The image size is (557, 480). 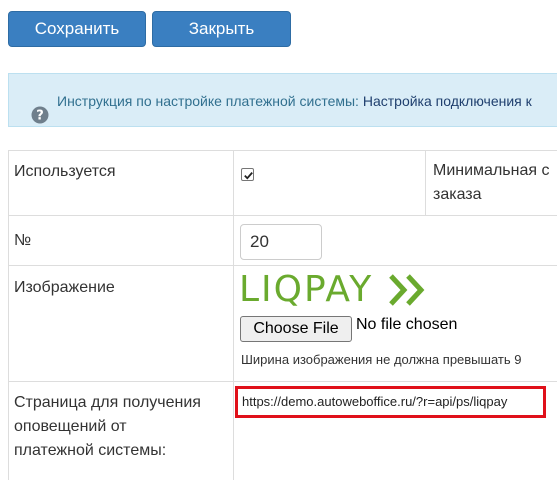 What do you see at coordinates (23, 240) in the screenshot?
I see `number-label: №` at bounding box center [23, 240].